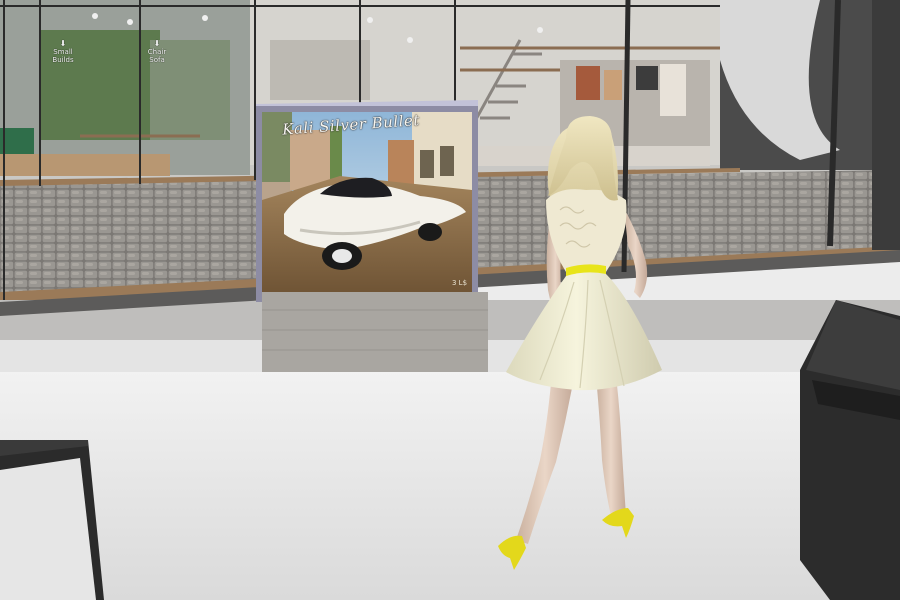 This screenshot has width=900, height=600. I want to click on store-sign-chair-sofa: ⬇ Chair Sofa, so click(157, 52).